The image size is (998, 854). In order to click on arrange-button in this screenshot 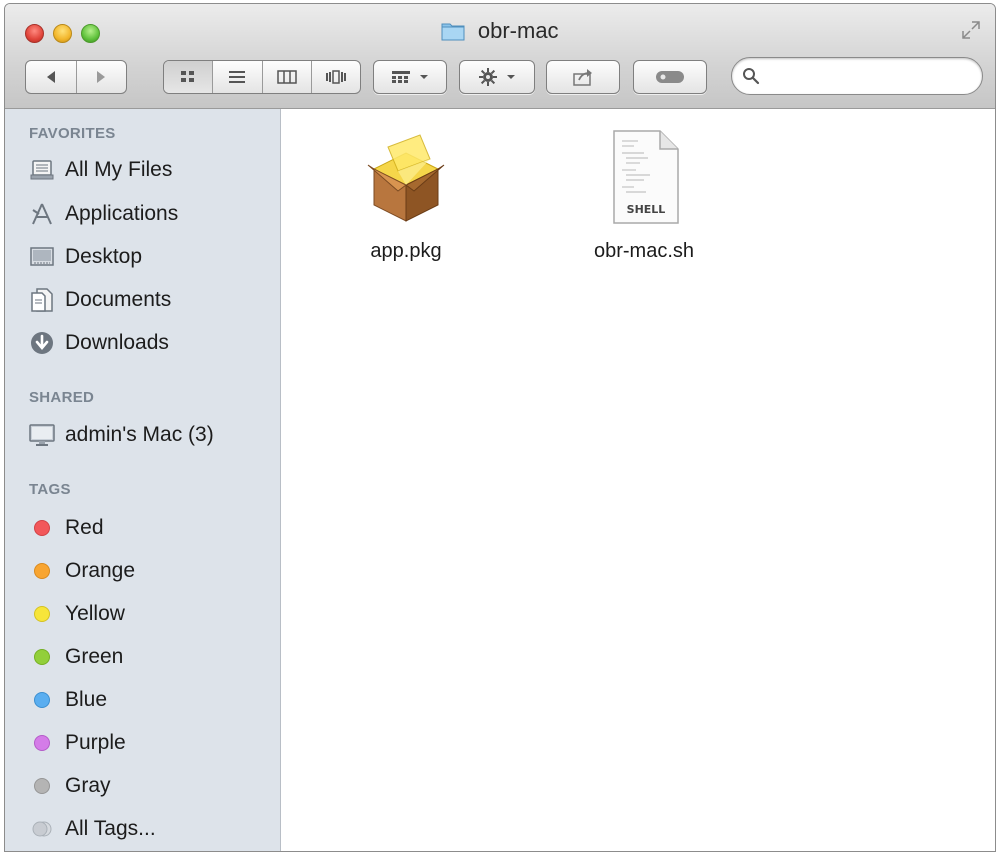, I will do `click(410, 77)`.